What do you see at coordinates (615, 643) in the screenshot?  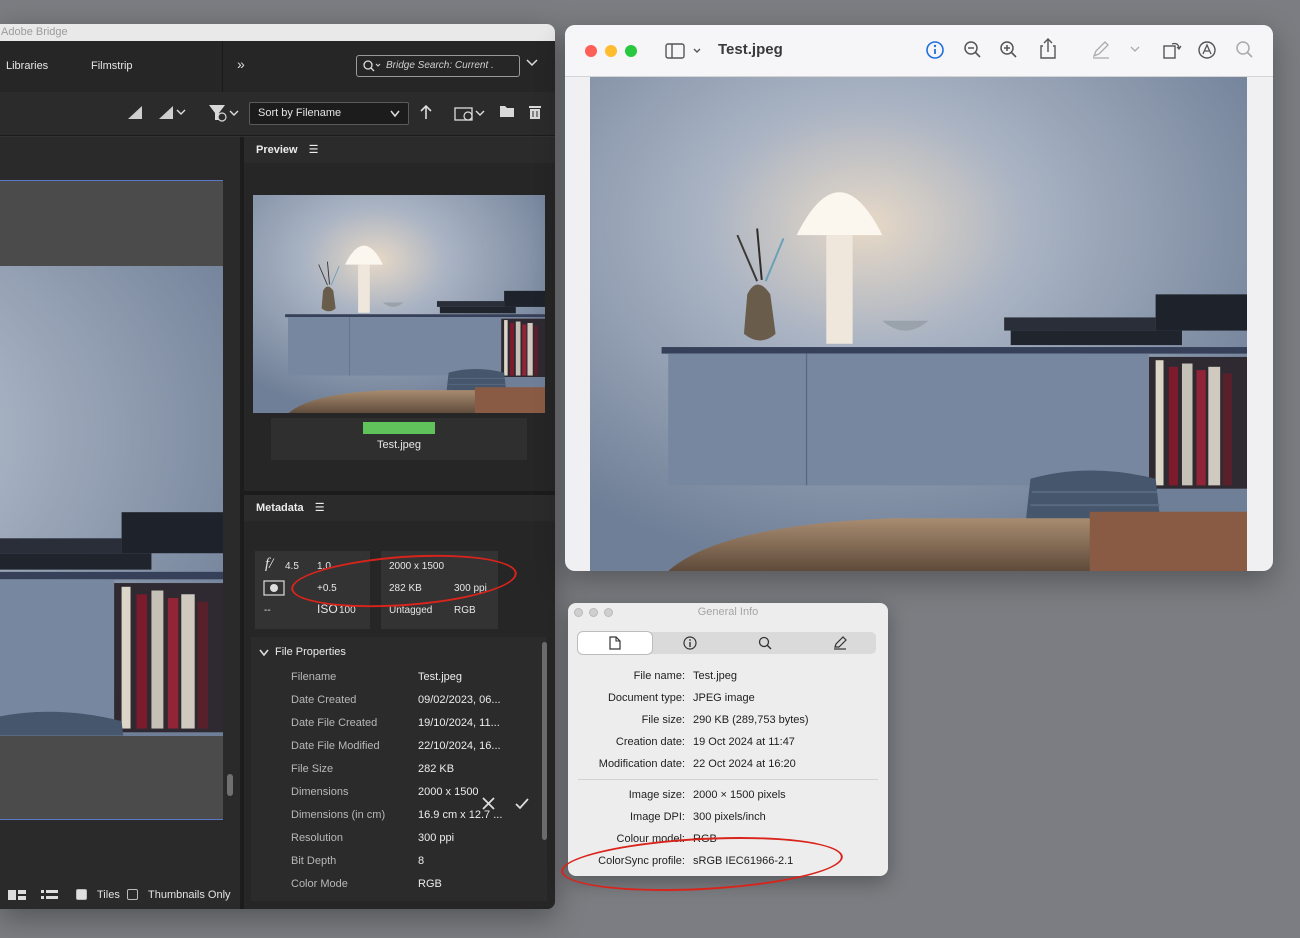 I see `tab-general-info` at bounding box center [615, 643].